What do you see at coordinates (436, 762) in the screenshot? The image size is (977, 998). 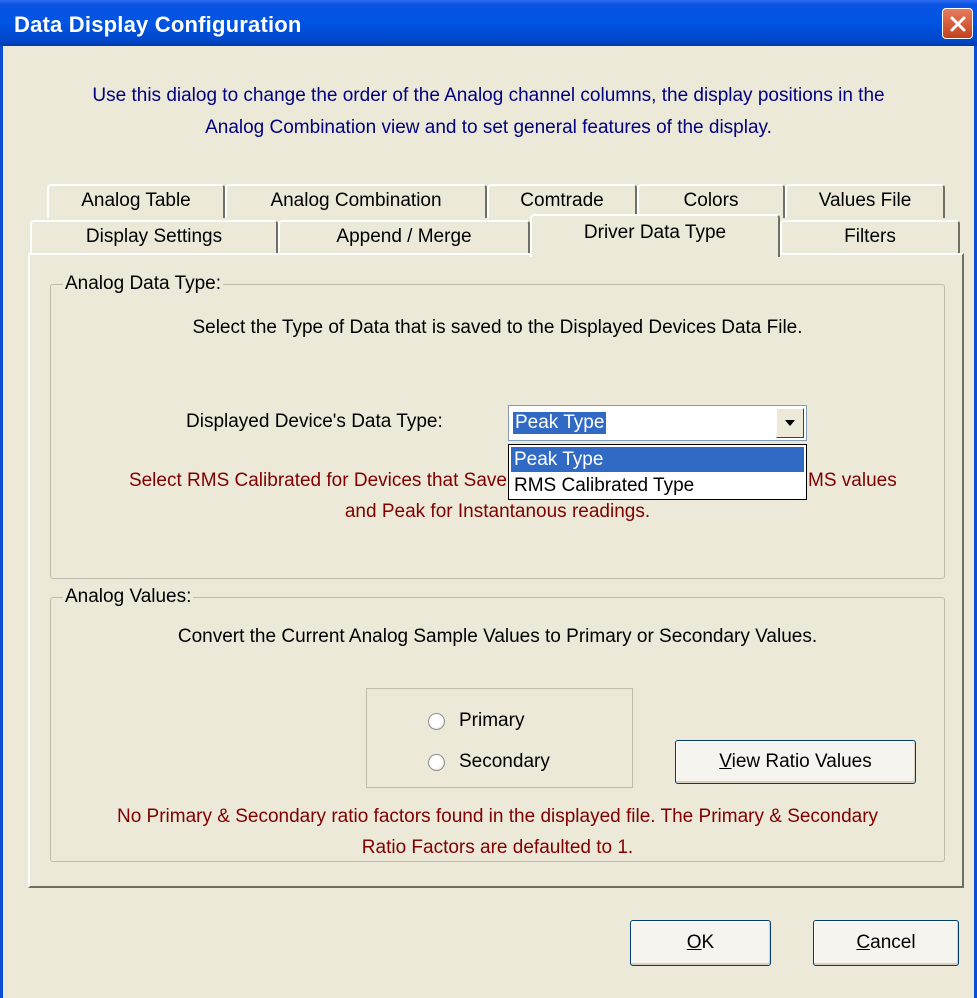 I see `radio-secondary-circle` at bounding box center [436, 762].